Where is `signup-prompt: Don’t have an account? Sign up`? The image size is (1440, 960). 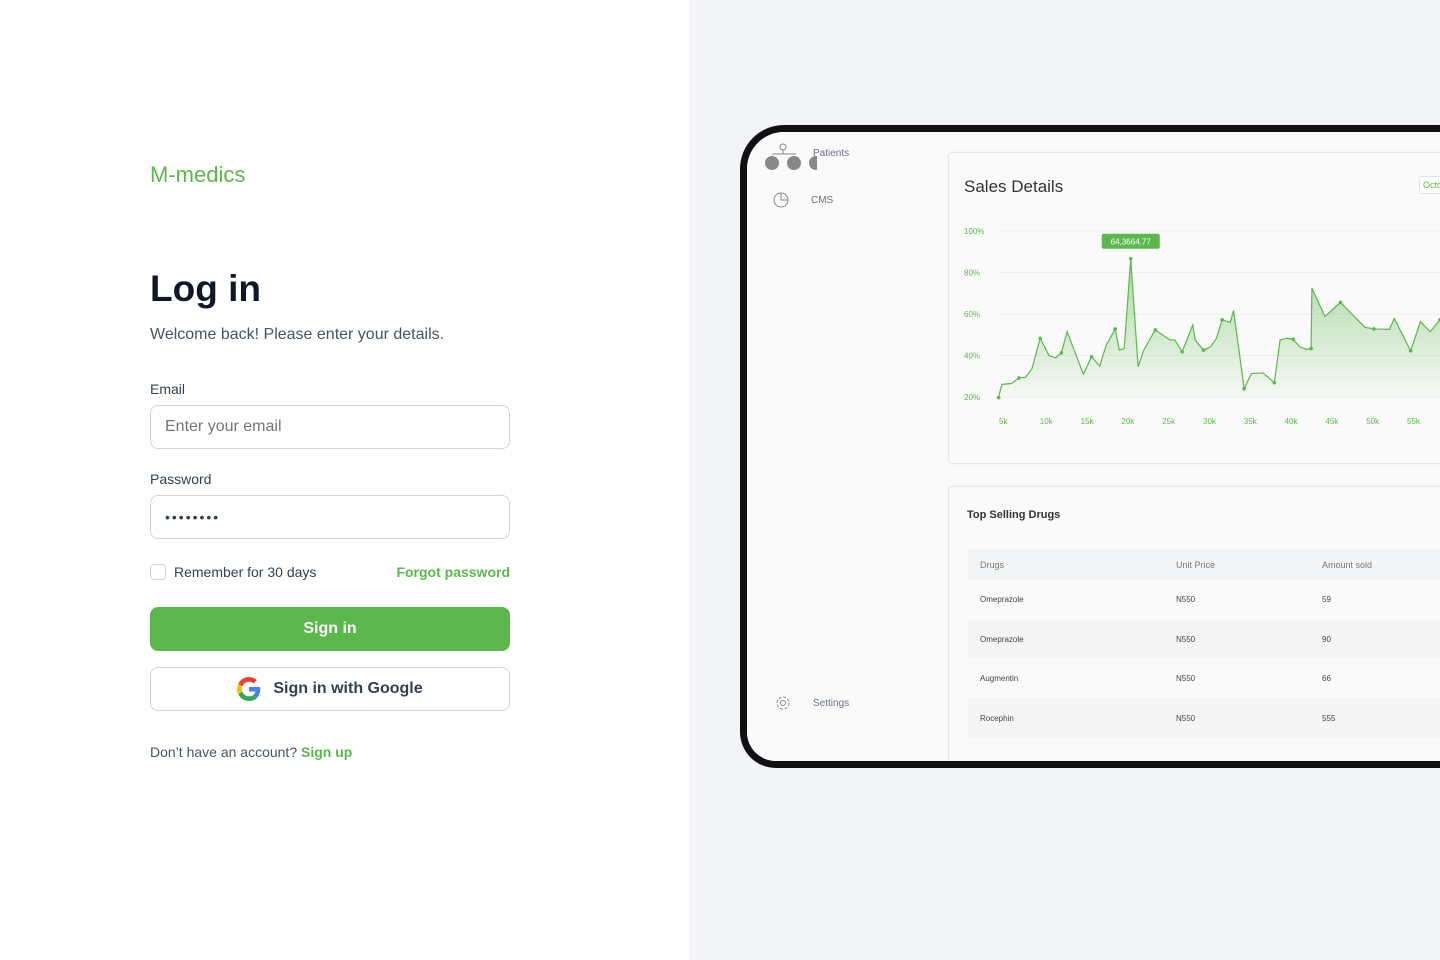
signup-prompt: Don’t have an account? Sign up is located at coordinates (251, 752).